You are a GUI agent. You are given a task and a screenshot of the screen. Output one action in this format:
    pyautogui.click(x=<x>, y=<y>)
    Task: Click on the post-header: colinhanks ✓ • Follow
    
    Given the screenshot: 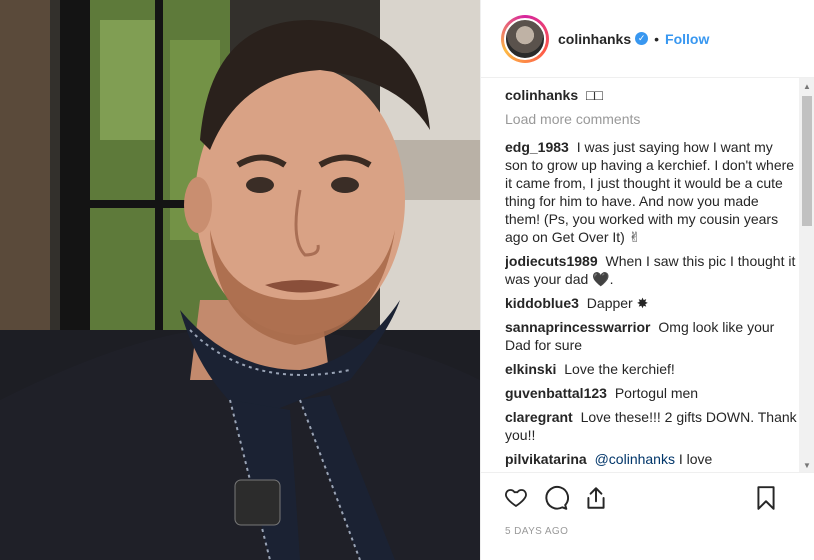 What is the action you would take?
    pyautogui.click(x=647, y=39)
    